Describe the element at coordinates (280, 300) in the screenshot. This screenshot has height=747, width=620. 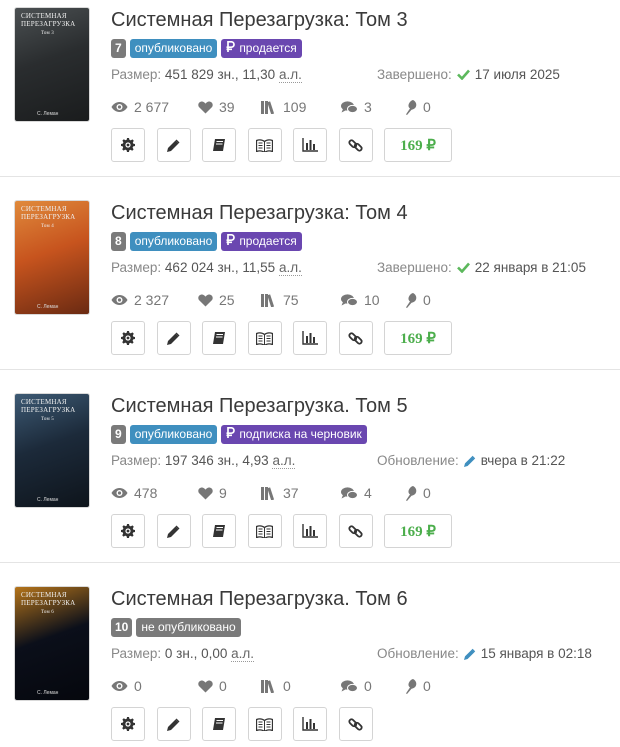
I see `stat-library: 75` at that location.